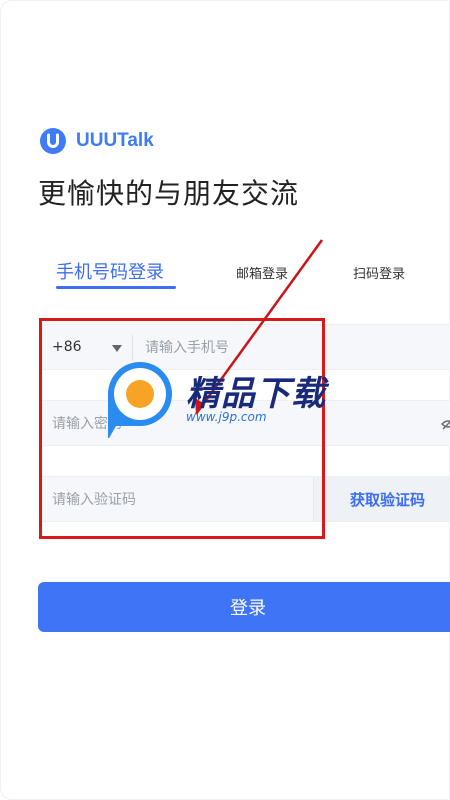  Describe the element at coordinates (177, 500) in the screenshot. I see `verification-code-input` at that location.